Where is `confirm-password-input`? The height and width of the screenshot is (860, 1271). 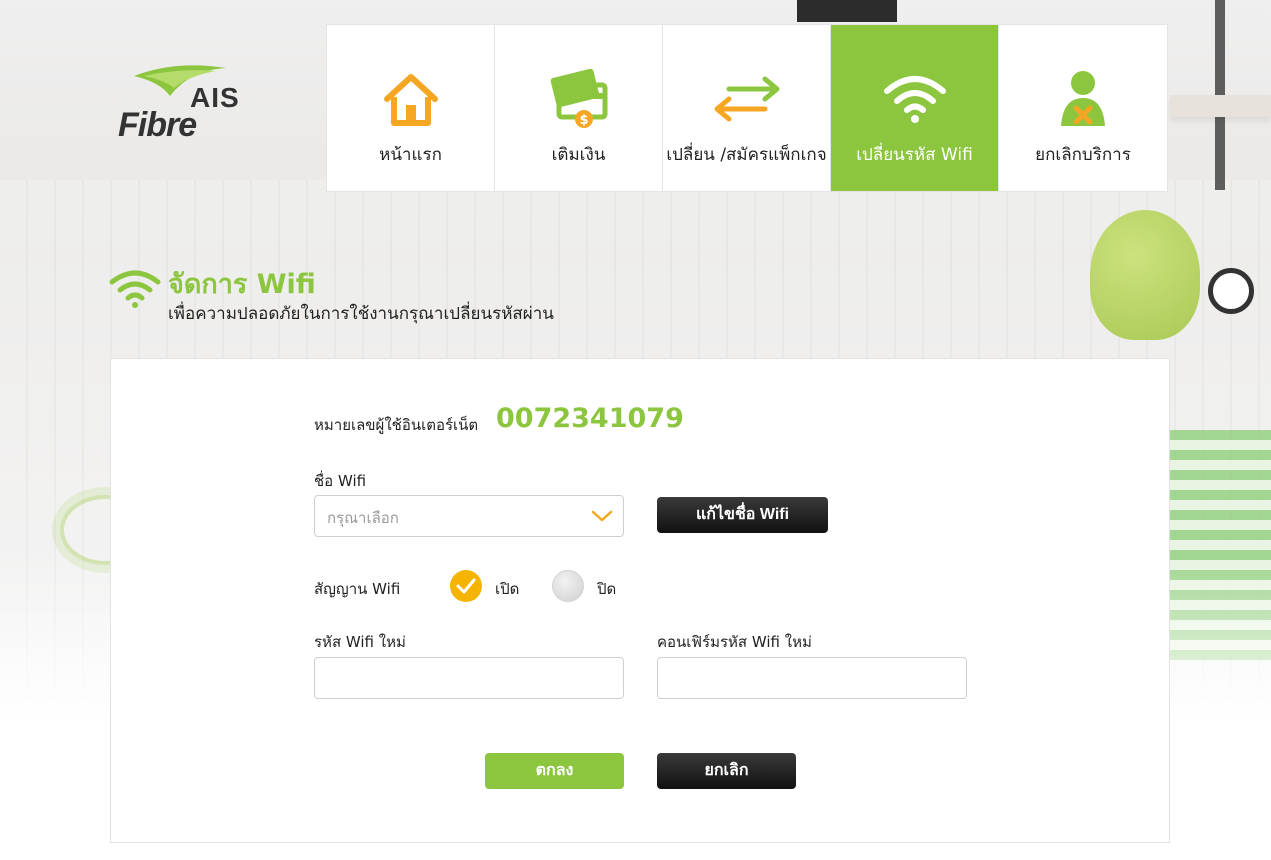 confirm-password-input is located at coordinates (812, 678).